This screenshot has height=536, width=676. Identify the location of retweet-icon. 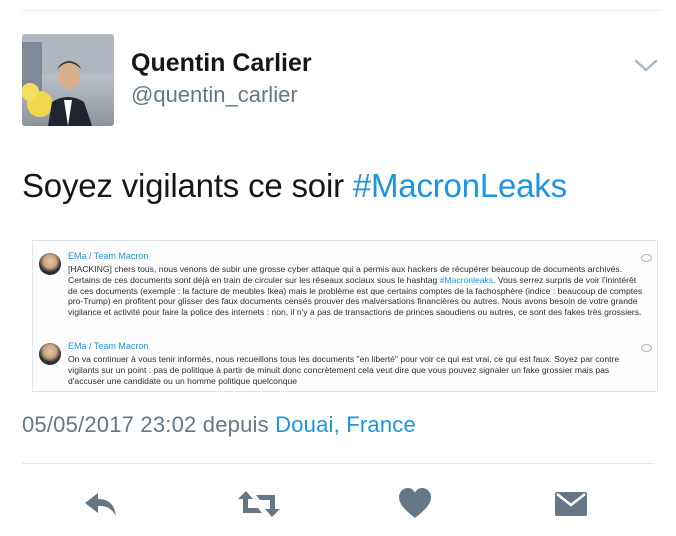
(259, 504).